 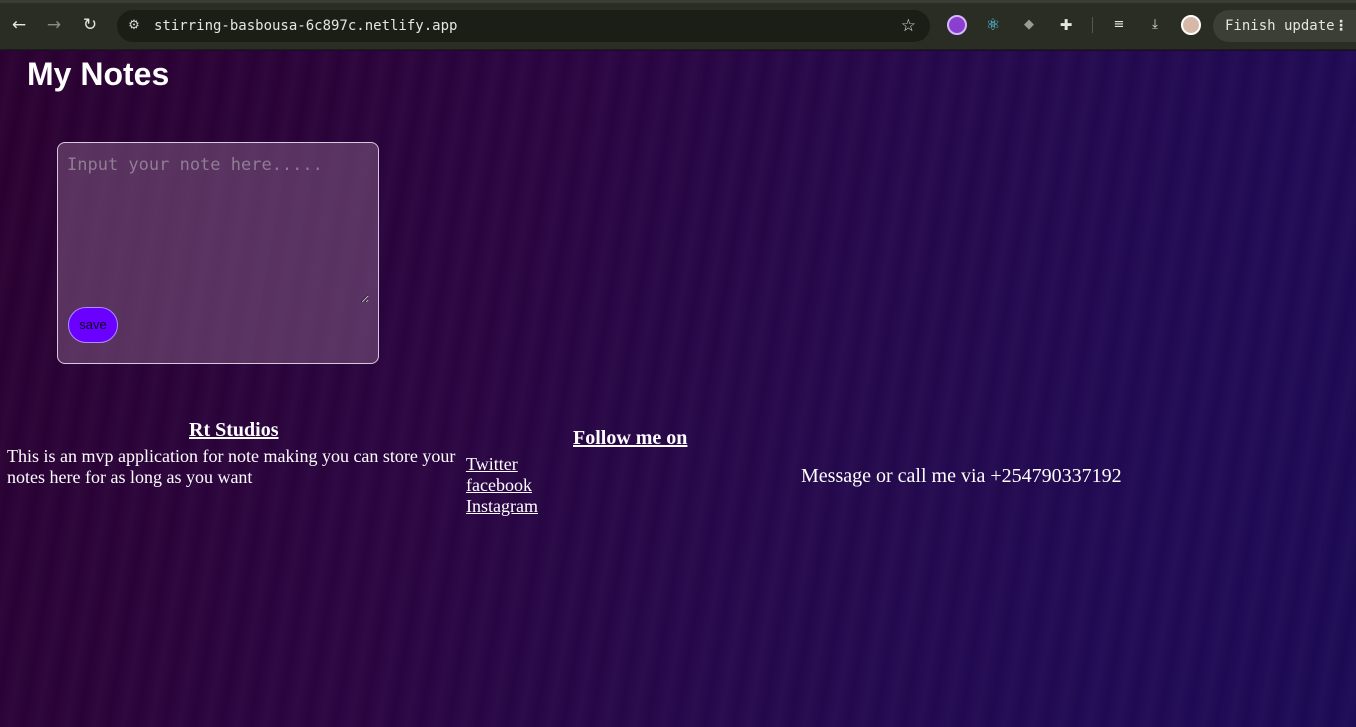 I want to click on profile-avatar, so click(x=1191, y=25).